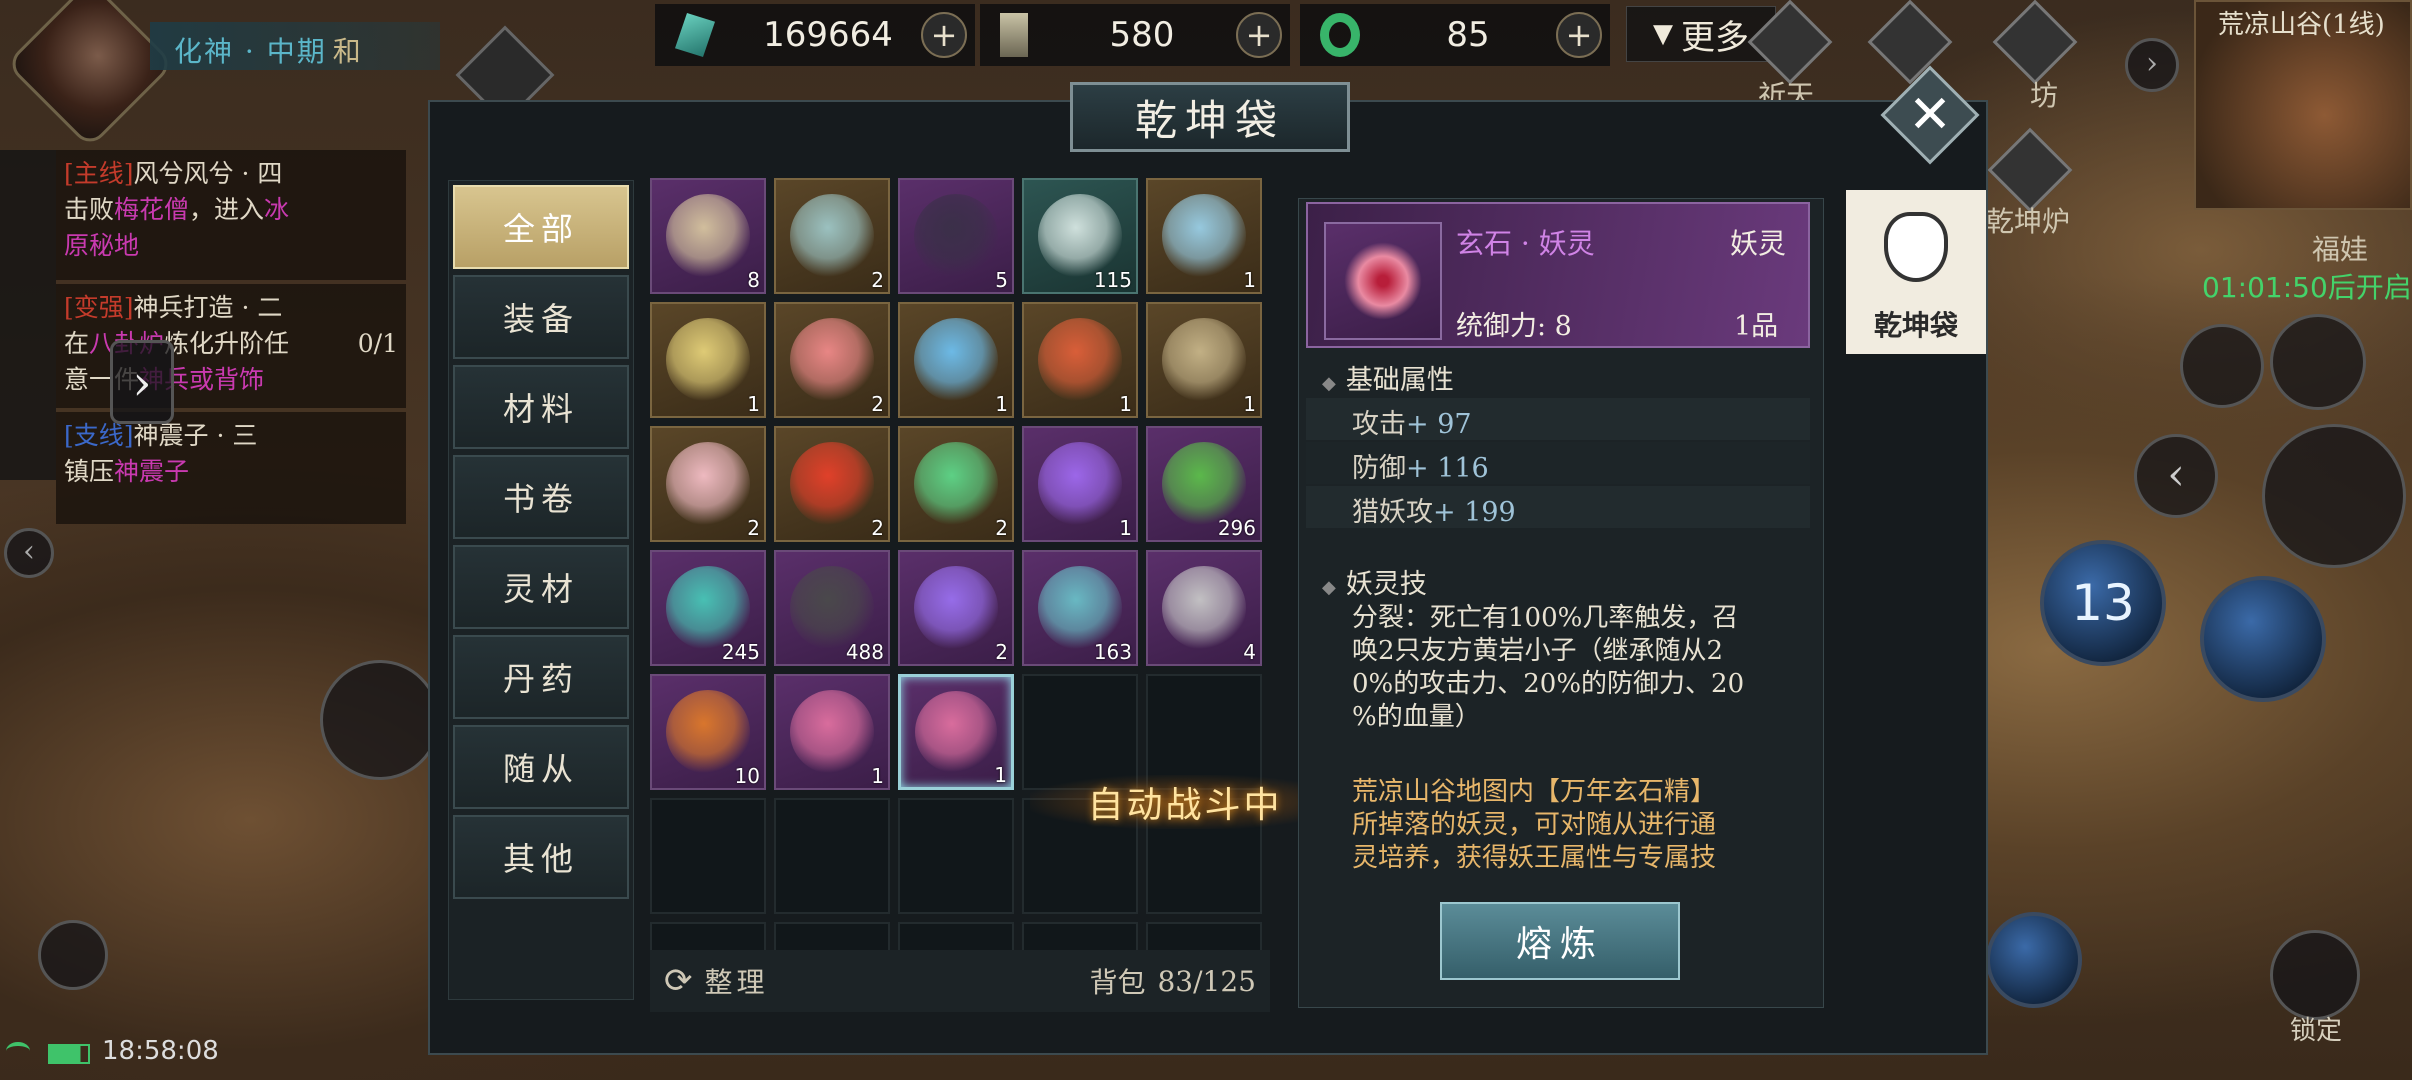  Describe the element at coordinates (1558, 419) in the screenshot. I see `stat-row: 攻击+ 97` at that location.